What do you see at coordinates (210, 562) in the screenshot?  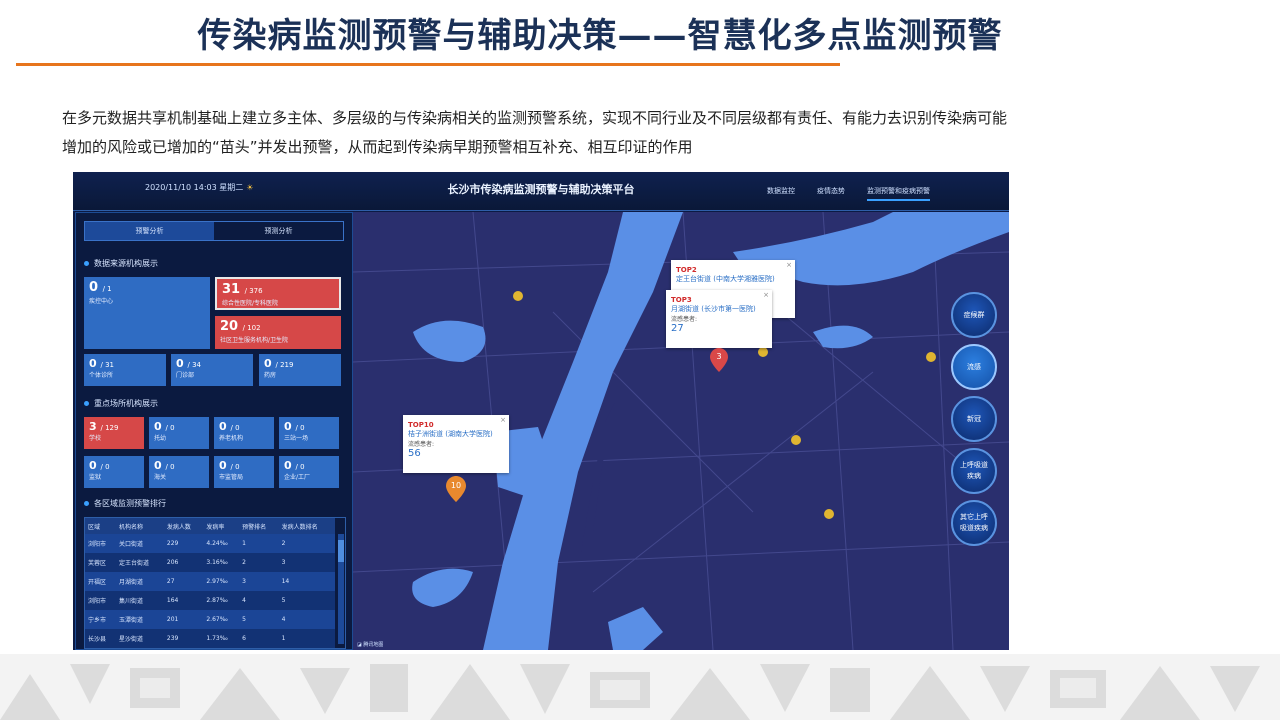 I see `table-row: 芙蓉区 定王台街道 206 3.16‰ 2 3` at bounding box center [210, 562].